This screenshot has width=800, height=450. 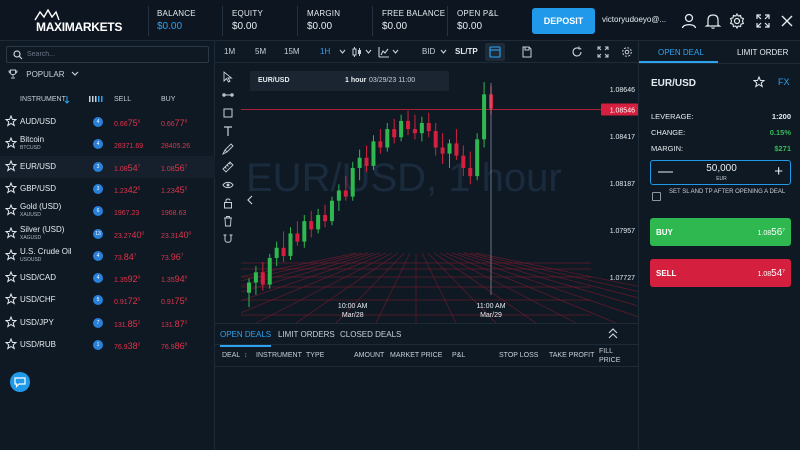 What do you see at coordinates (174, 301) in the screenshot?
I see `buy-price: 0.91756` at bounding box center [174, 301].